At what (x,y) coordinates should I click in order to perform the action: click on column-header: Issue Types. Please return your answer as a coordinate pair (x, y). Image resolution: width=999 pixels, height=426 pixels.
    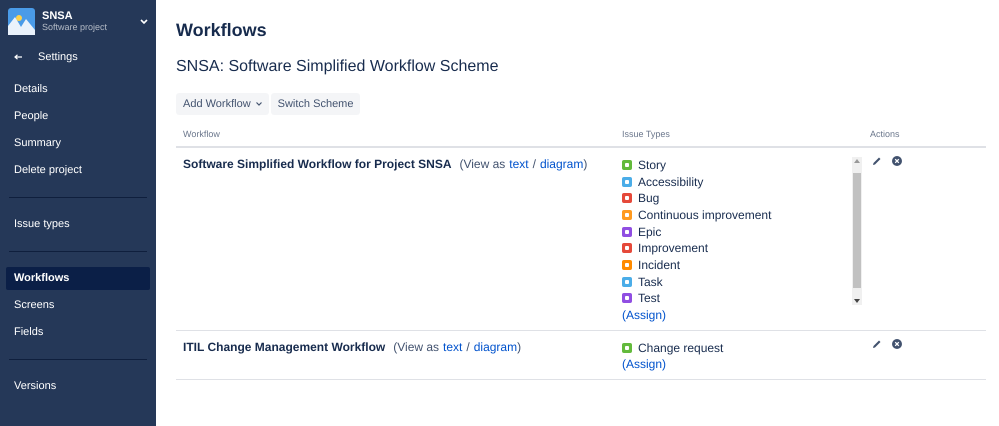
    Looking at the image, I should click on (646, 134).